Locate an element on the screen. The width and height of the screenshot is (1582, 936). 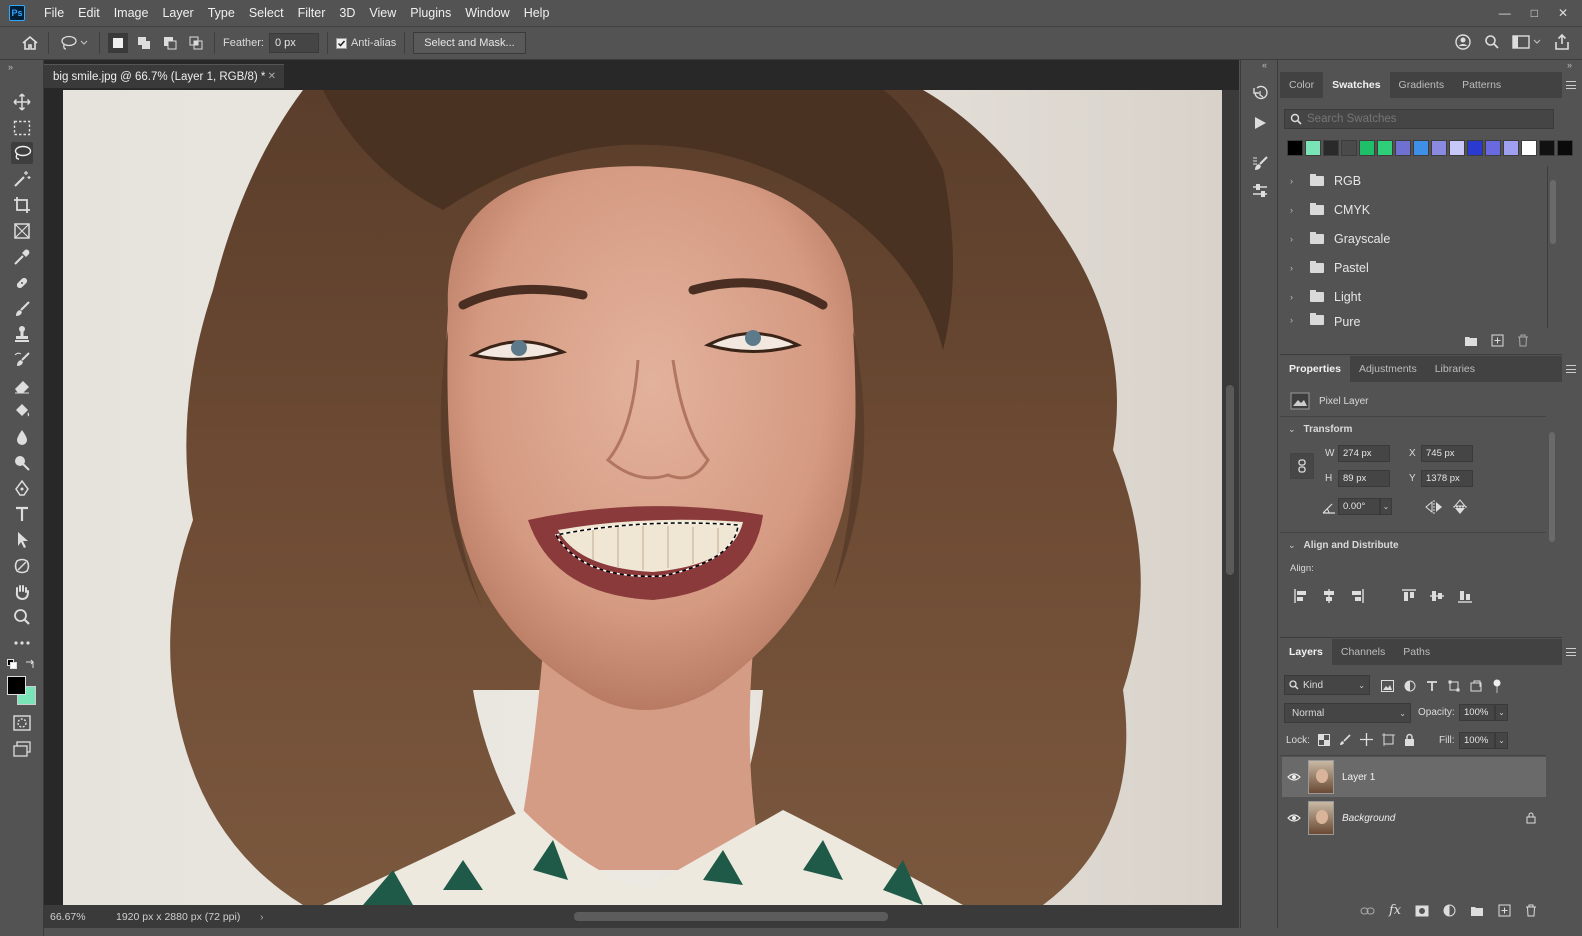
tab-swatches: Swatches is located at coordinates (1356, 85).